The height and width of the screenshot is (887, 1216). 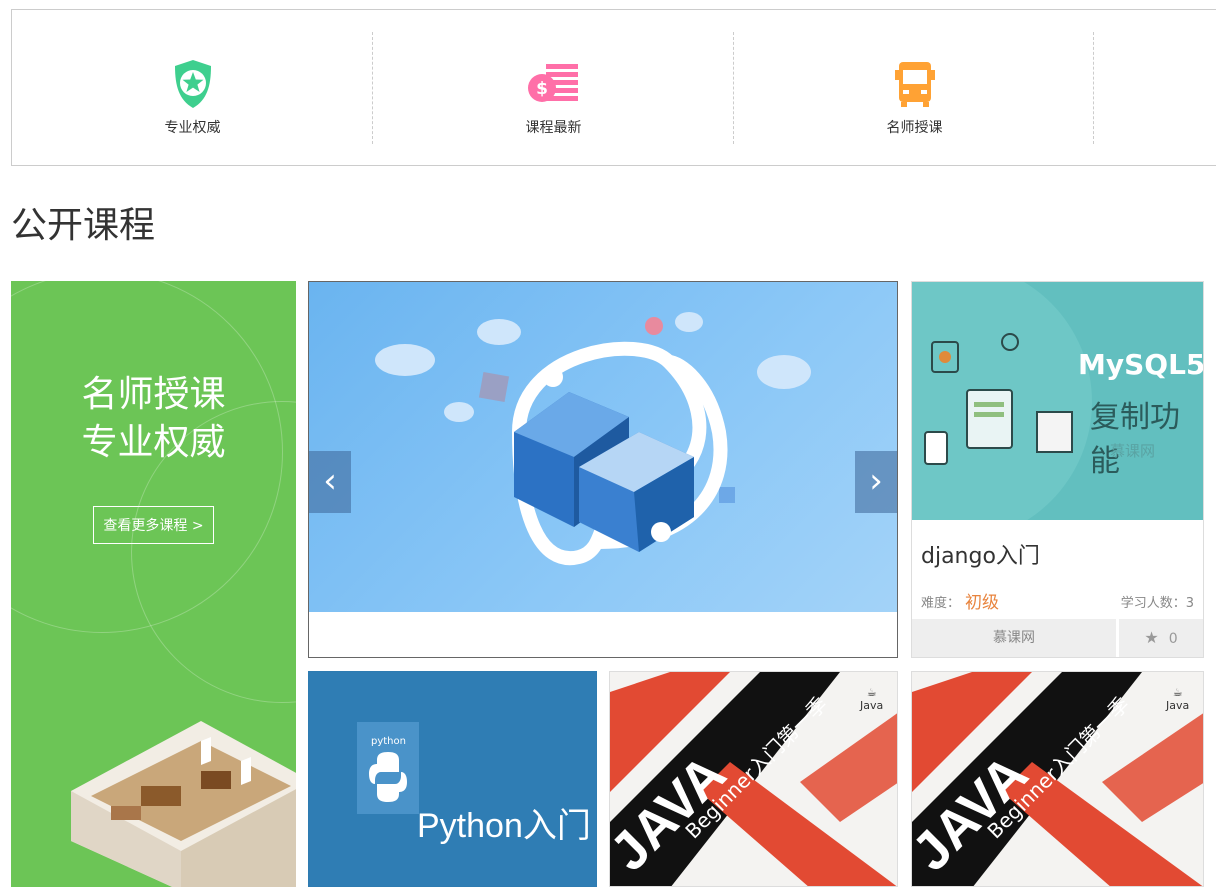 I want to click on favorite-count: 0, so click(x=1173, y=639).